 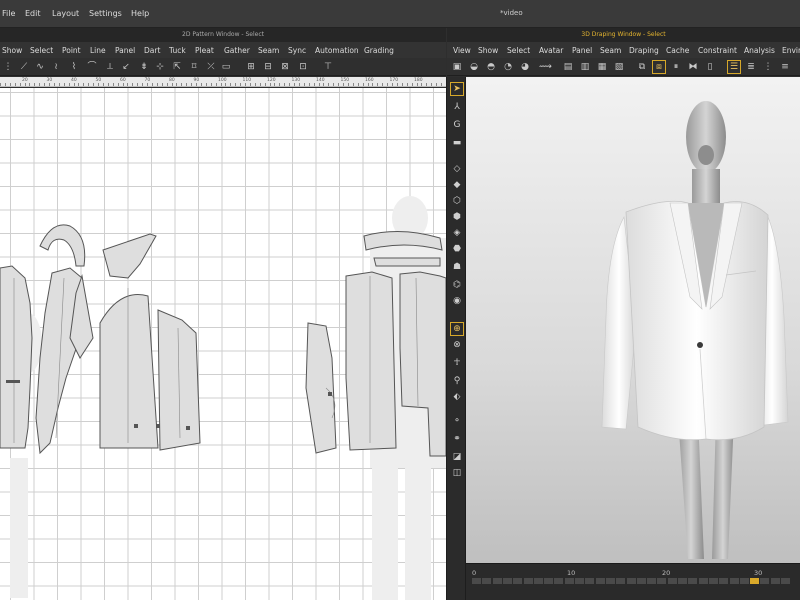 I want to click on pattern-menu-panel: Panel, so click(x=125, y=50).